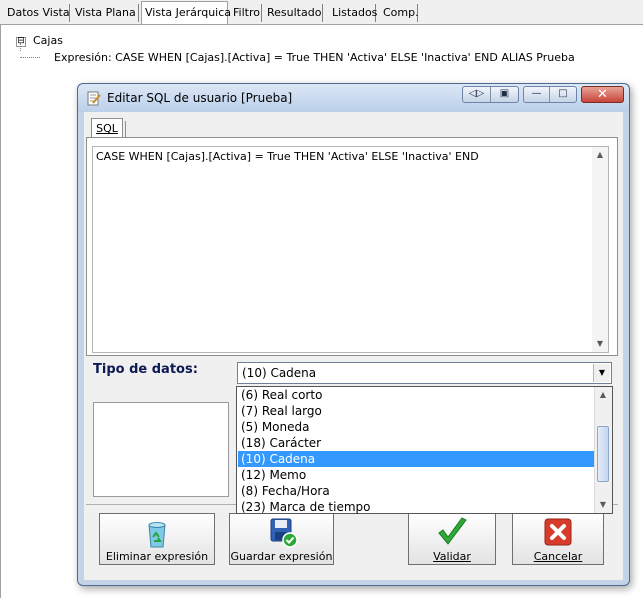 Image resolution: width=643 pixels, height=598 pixels. Describe the element at coordinates (284, 533) in the screenshot. I see `save-disk-icon` at that location.